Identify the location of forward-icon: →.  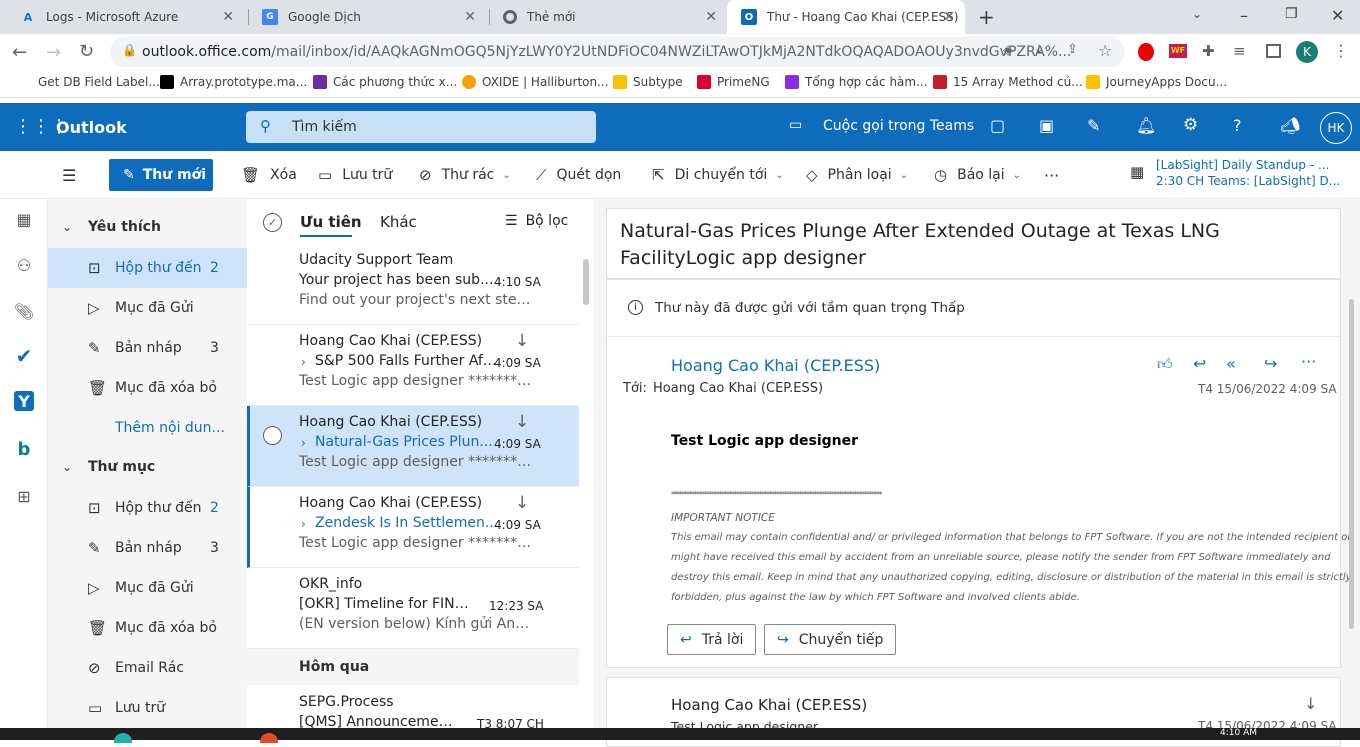
(53, 52).